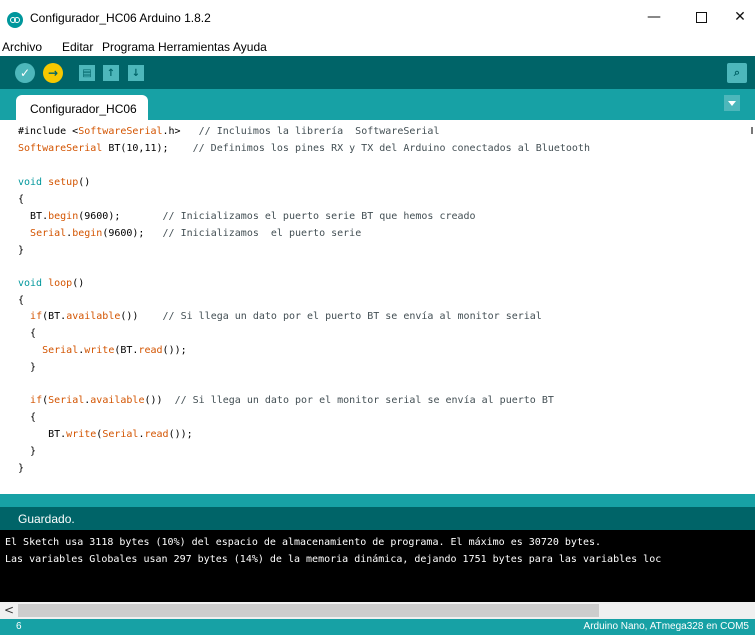 The height and width of the screenshot is (635, 755). Describe the element at coordinates (21, 300) in the screenshot. I see `code-line-11: {` at that location.